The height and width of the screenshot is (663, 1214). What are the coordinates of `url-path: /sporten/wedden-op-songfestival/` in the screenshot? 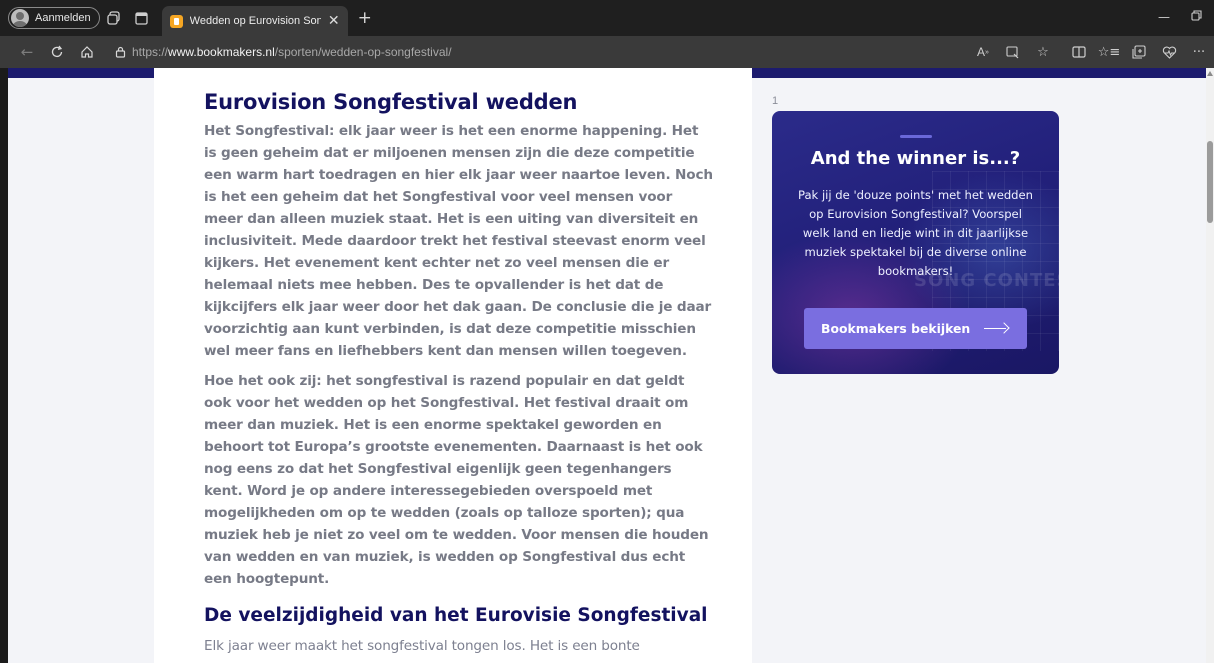 It's located at (363, 52).